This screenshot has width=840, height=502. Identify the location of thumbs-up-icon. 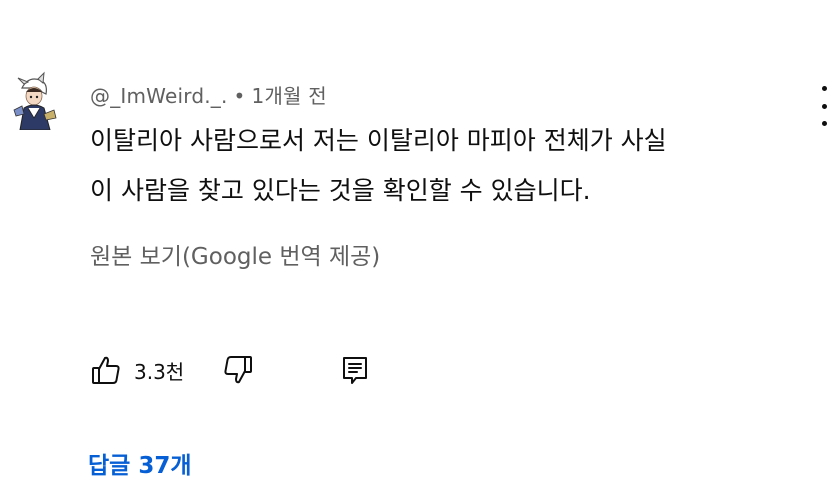
(106, 370).